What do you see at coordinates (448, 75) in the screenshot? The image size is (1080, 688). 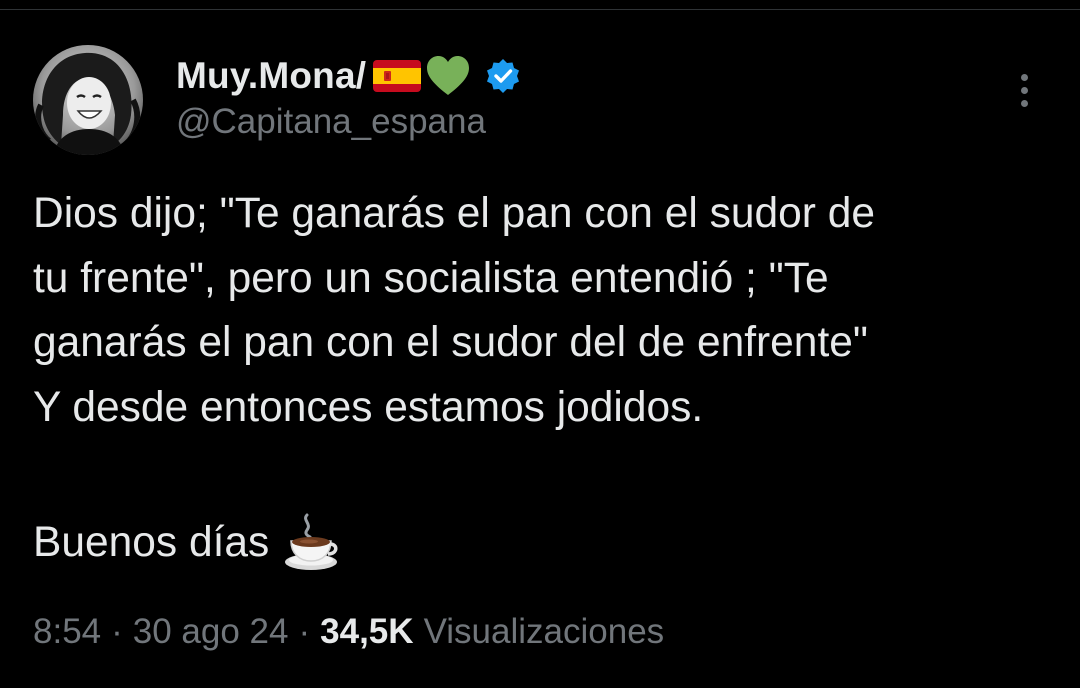 I see `green-heart-icon` at bounding box center [448, 75].